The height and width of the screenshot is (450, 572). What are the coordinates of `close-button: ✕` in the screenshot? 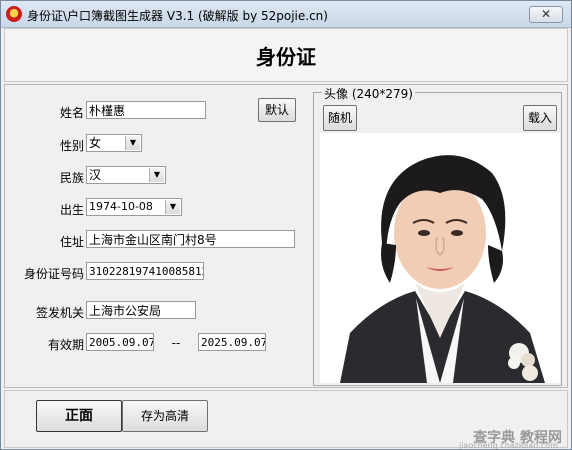 It's located at (546, 14).